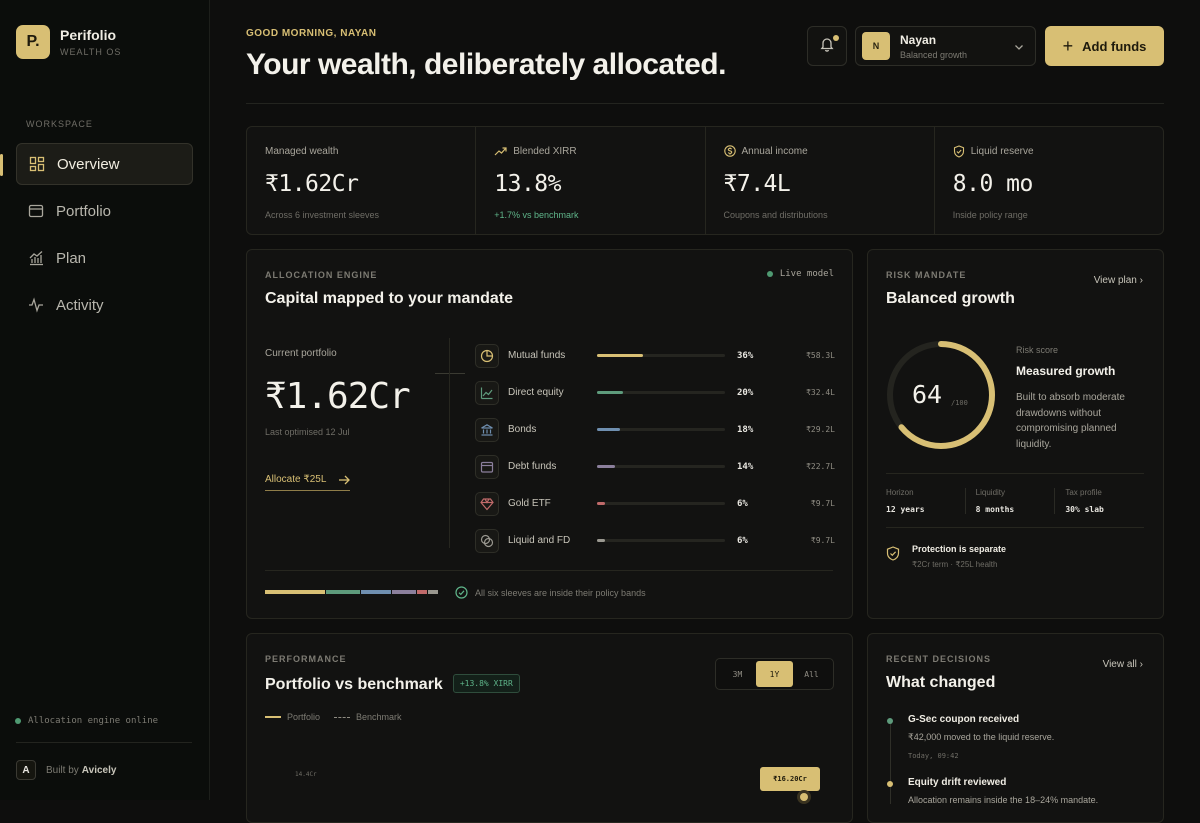 The image size is (1200, 823). What do you see at coordinates (84, 211) in the screenshot?
I see `sidebar-item-label: Portfolio` at bounding box center [84, 211].